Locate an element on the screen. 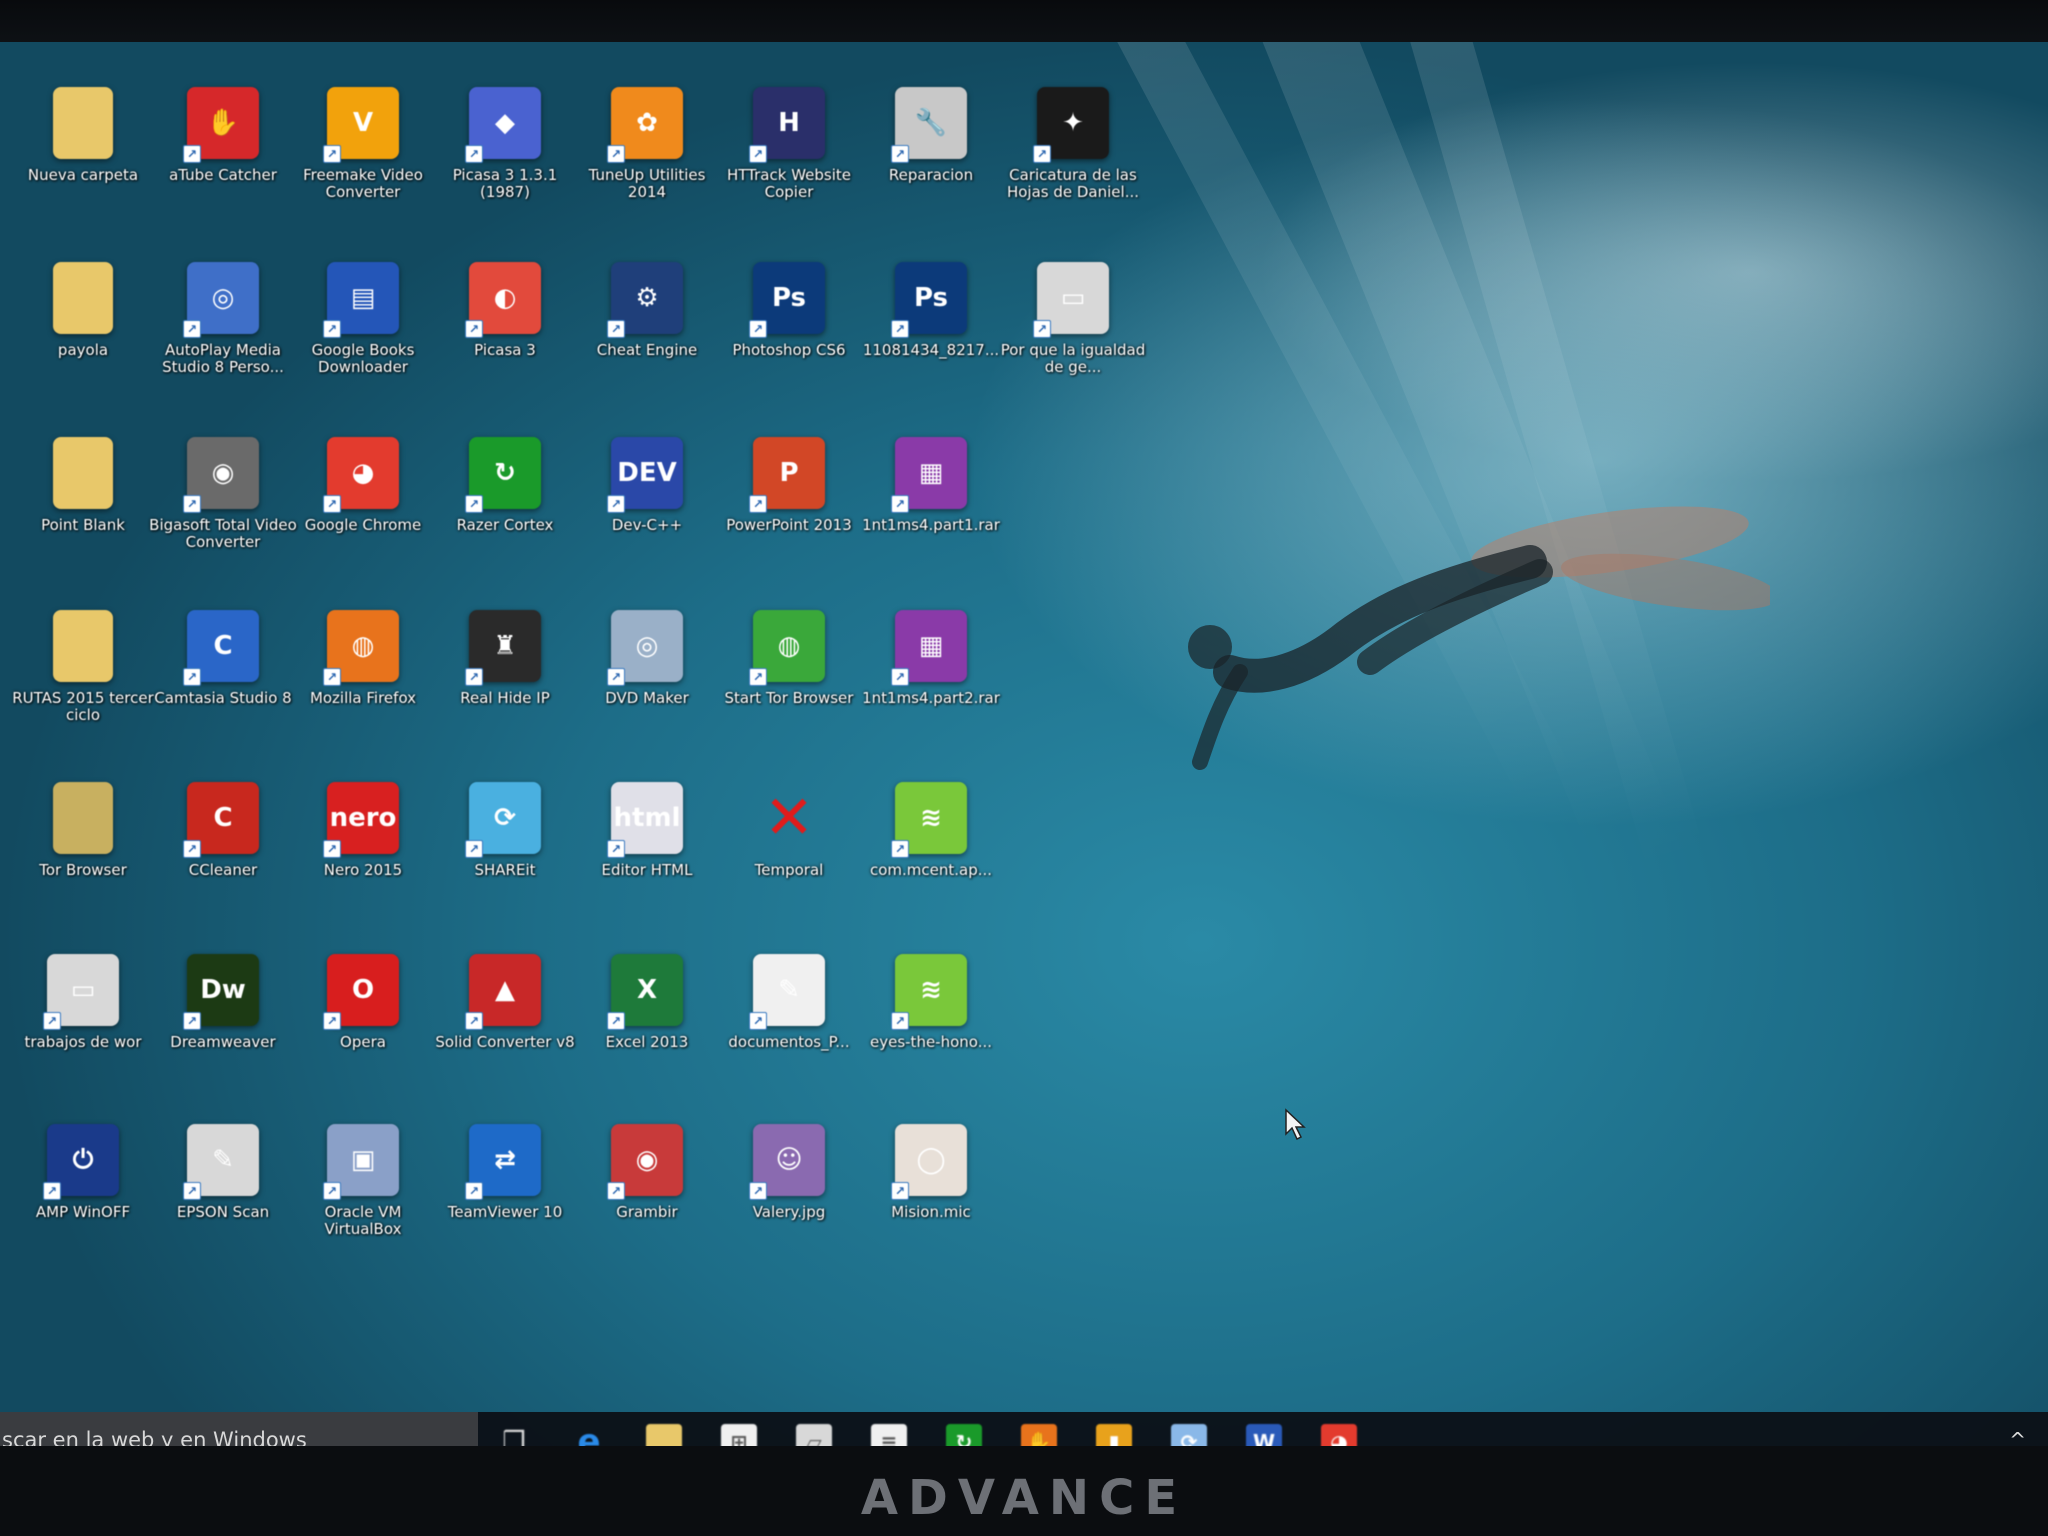 The width and height of the screenshot is (2048, 1536). solid-converter-icon: ▲ ↗ is located at coordinates (503, 992).